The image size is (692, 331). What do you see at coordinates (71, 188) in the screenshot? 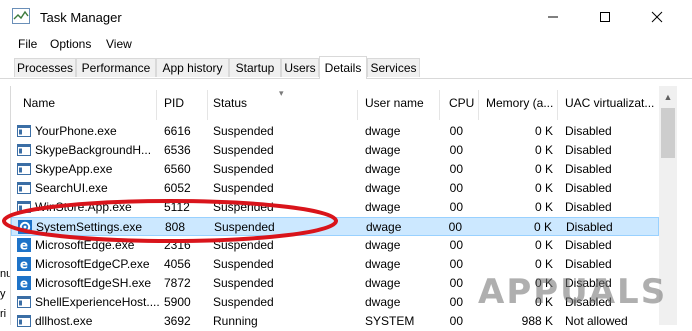
I see `process-name: SearchUI.exe` at bounding box center [71, 188].